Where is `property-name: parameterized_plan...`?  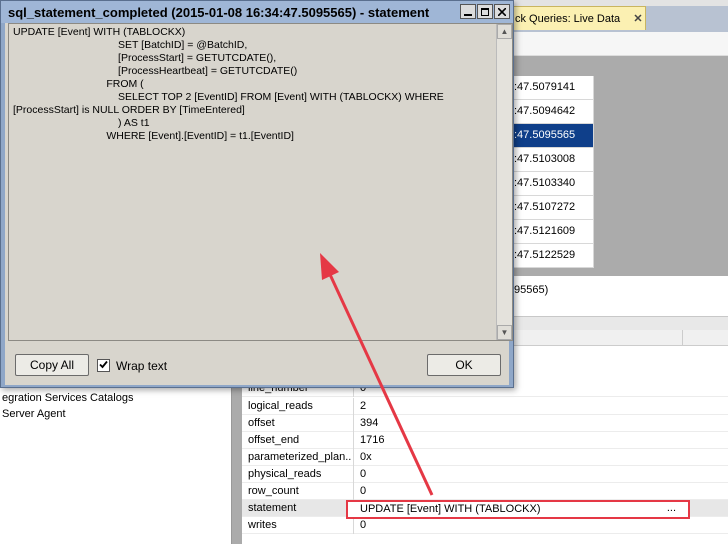 property-name: parameterized_plan... is located at coordinates (300, 457).